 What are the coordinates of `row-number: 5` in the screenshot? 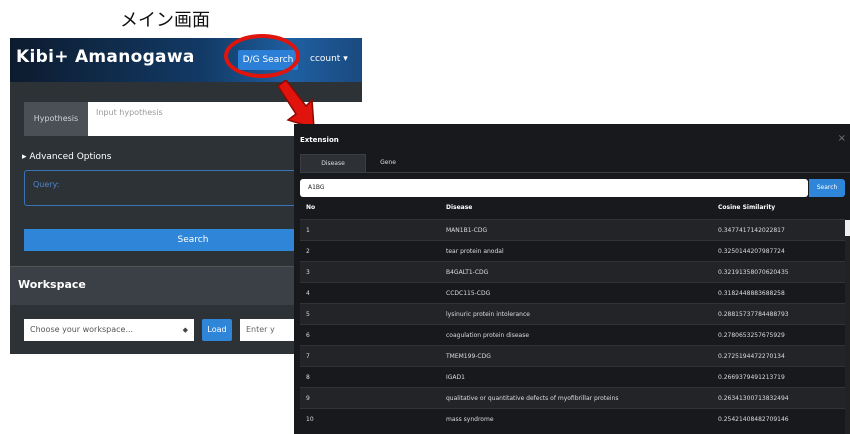 It's located at (308, 314).